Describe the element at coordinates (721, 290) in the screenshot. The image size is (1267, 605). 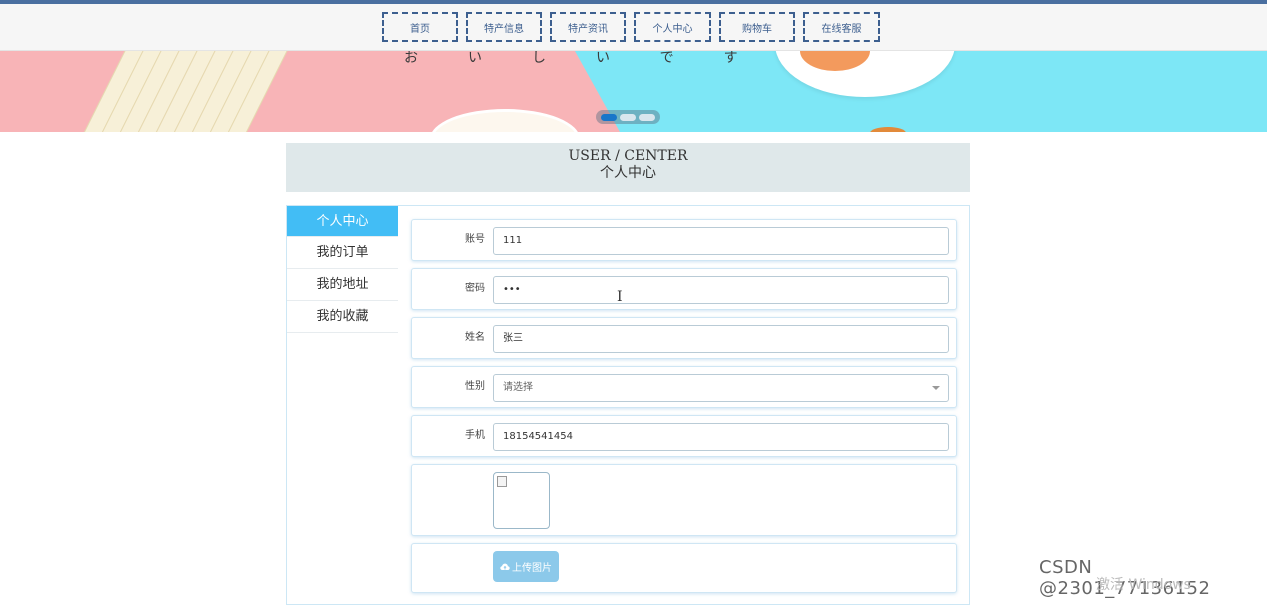
I see `password-input: •••` at that location.